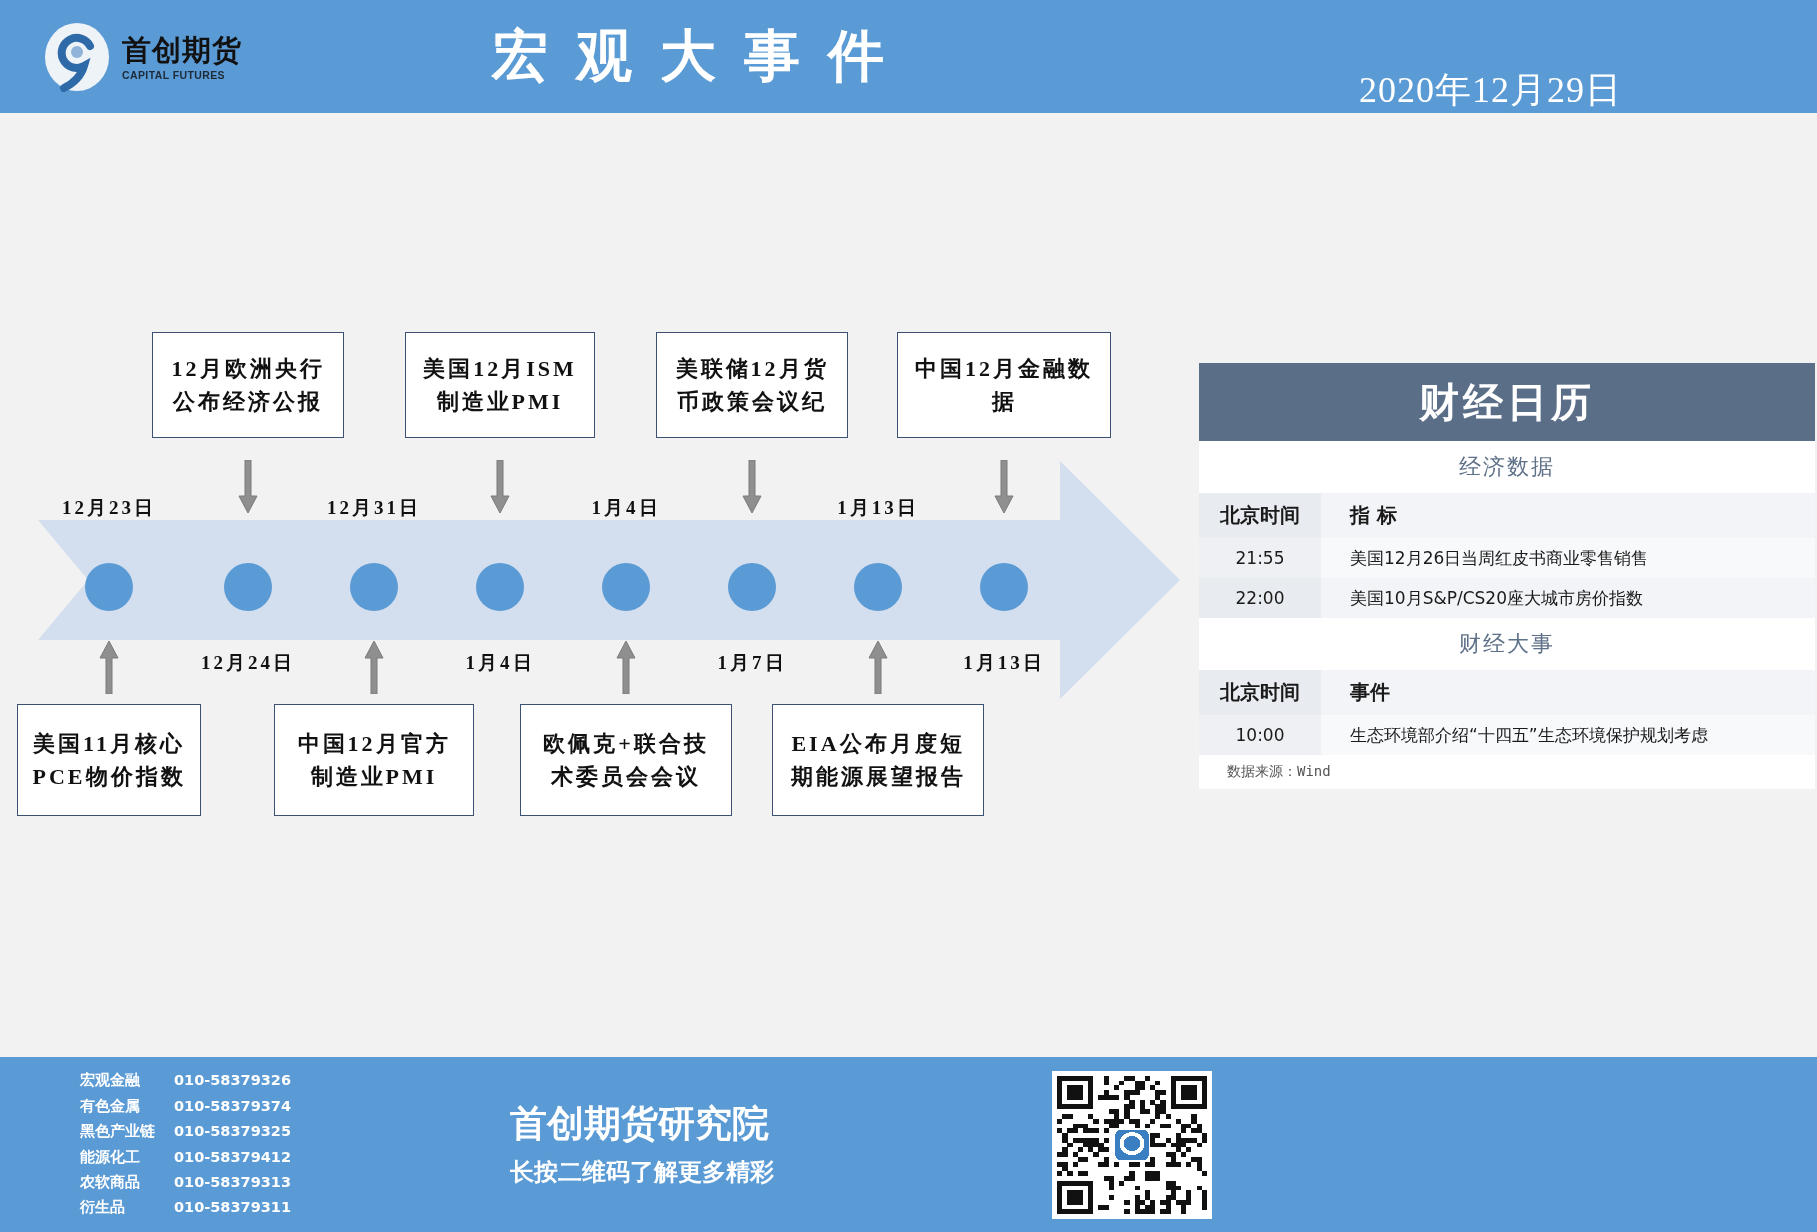 Image resolution: width=1817 pixels, height=1232 pixels. What do you see at coordinates (248, 385) in the screenshot?
I see `event-card: 12月欧洲央行公布经济公报` at bounding box center [248, 385].